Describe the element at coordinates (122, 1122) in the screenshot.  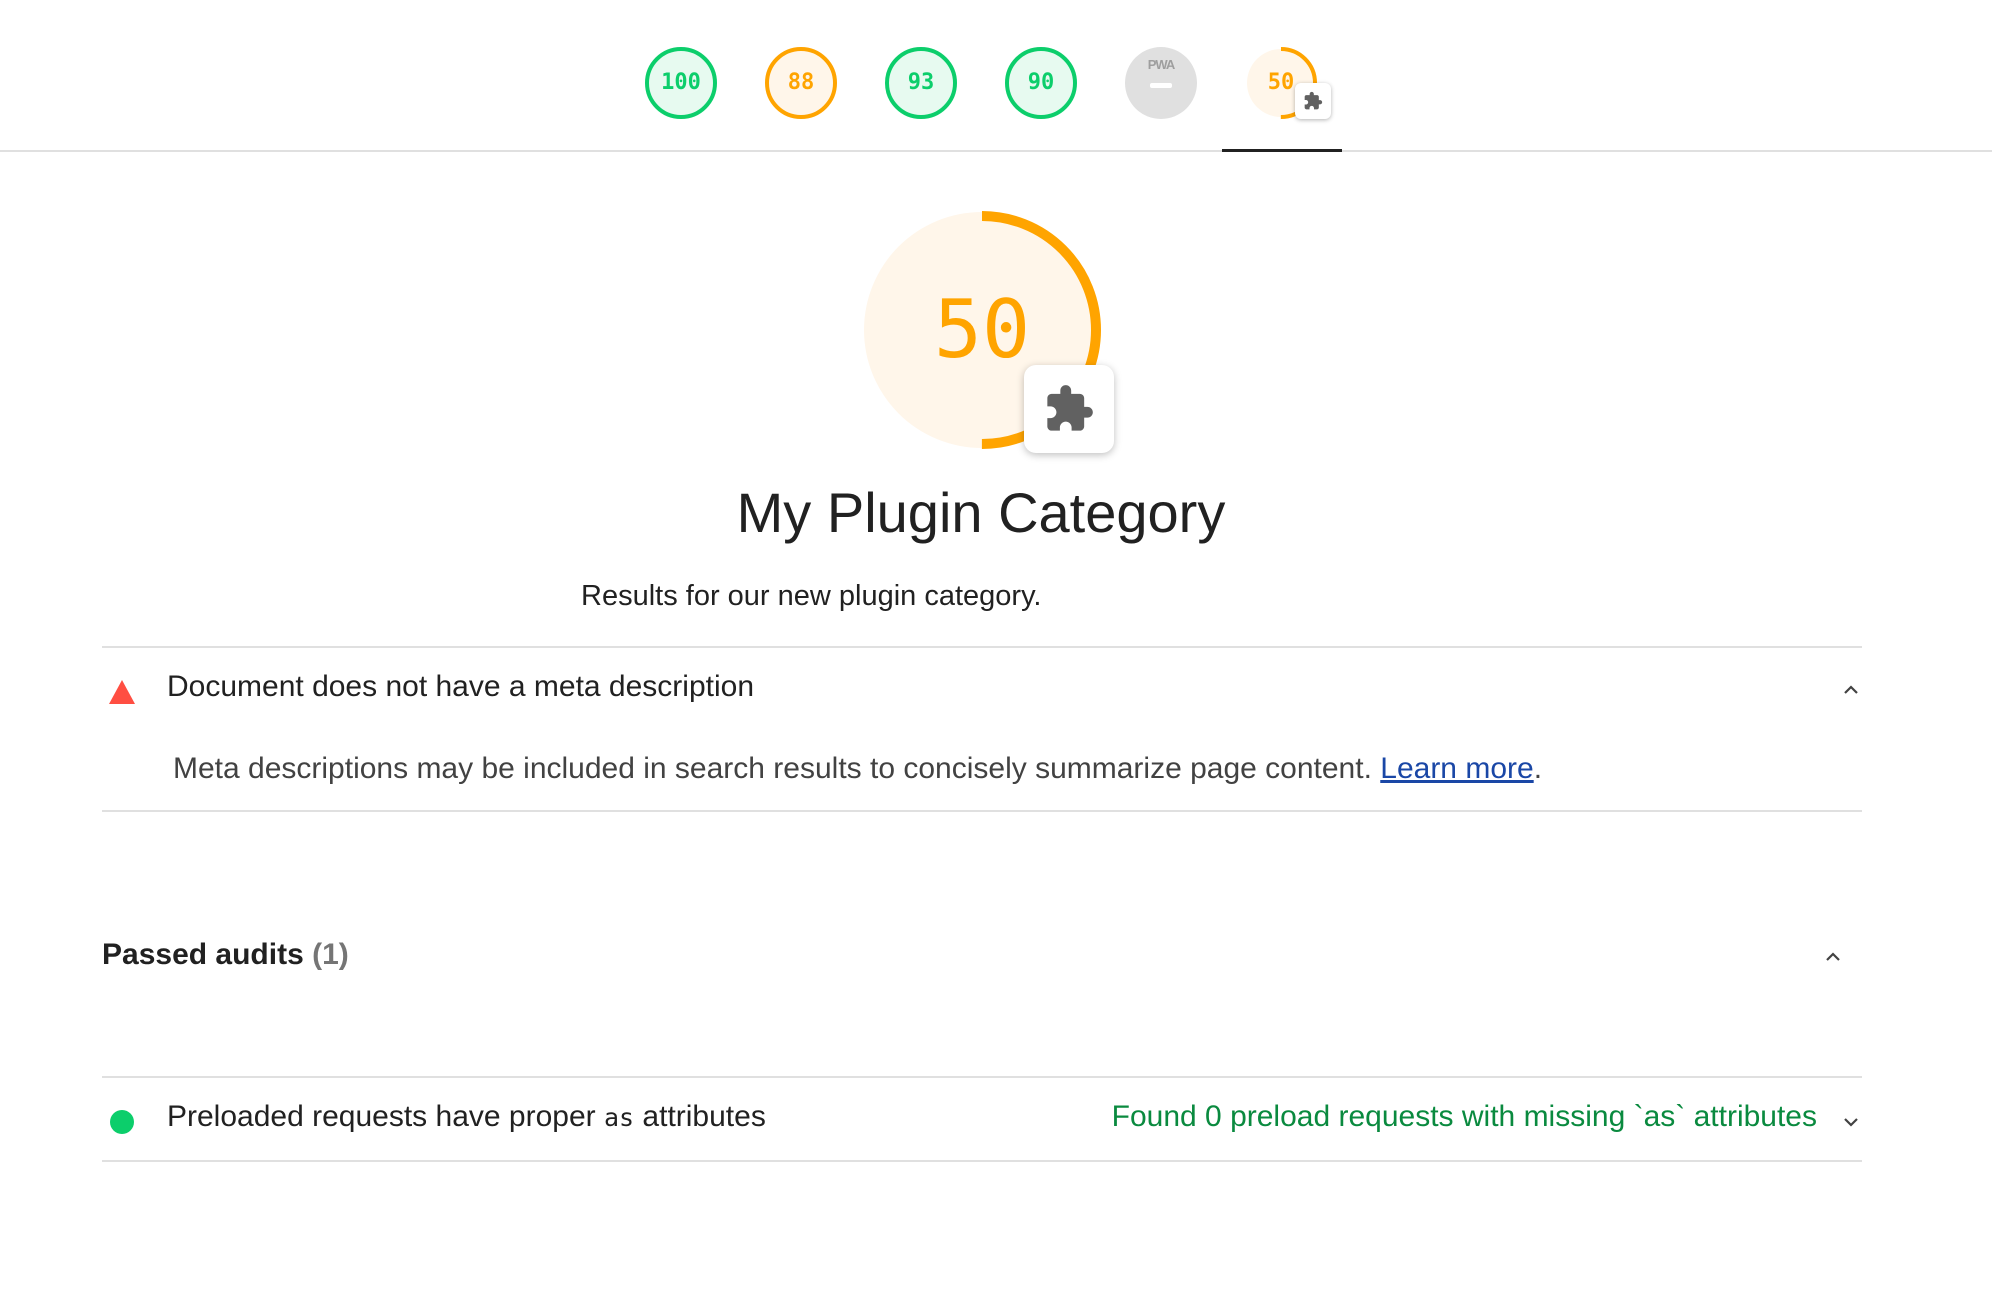
I see `pass-circle-icon` at that location.